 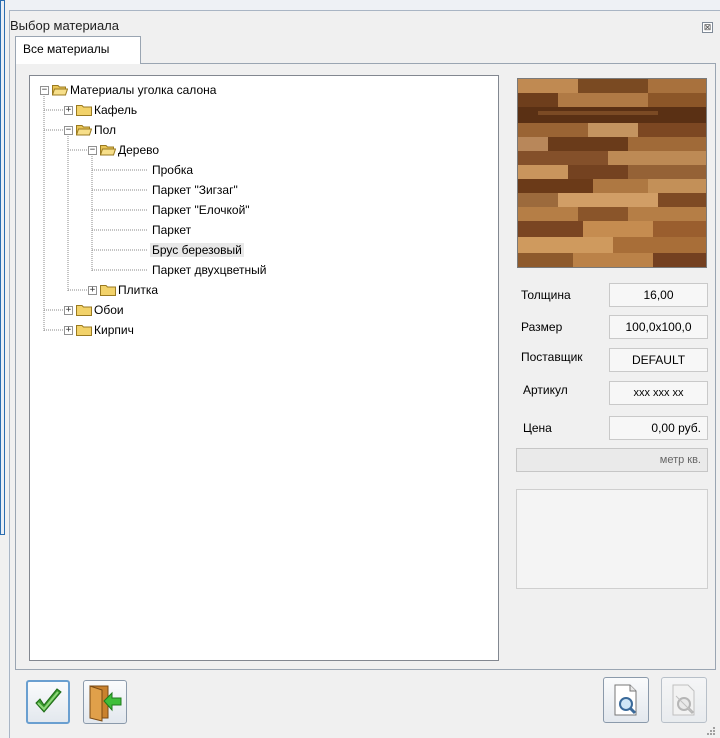 I want to click on price-field: 0,00 руб., so click(x=658, y=428).